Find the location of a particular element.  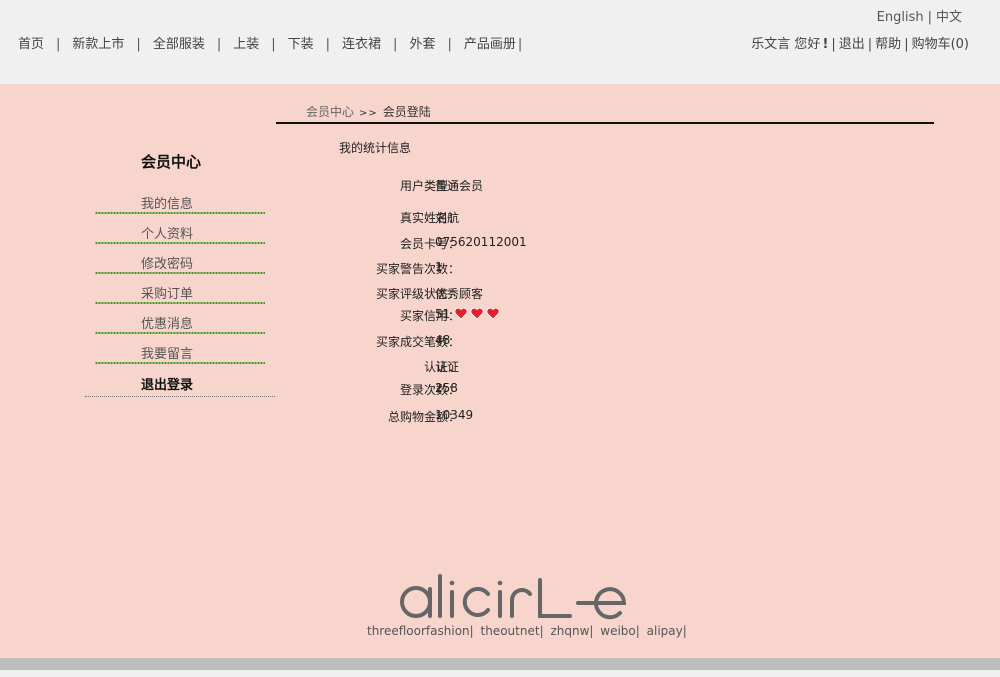

footer-link-theoutnet: theoutnet is located at coordinates (510, 631).